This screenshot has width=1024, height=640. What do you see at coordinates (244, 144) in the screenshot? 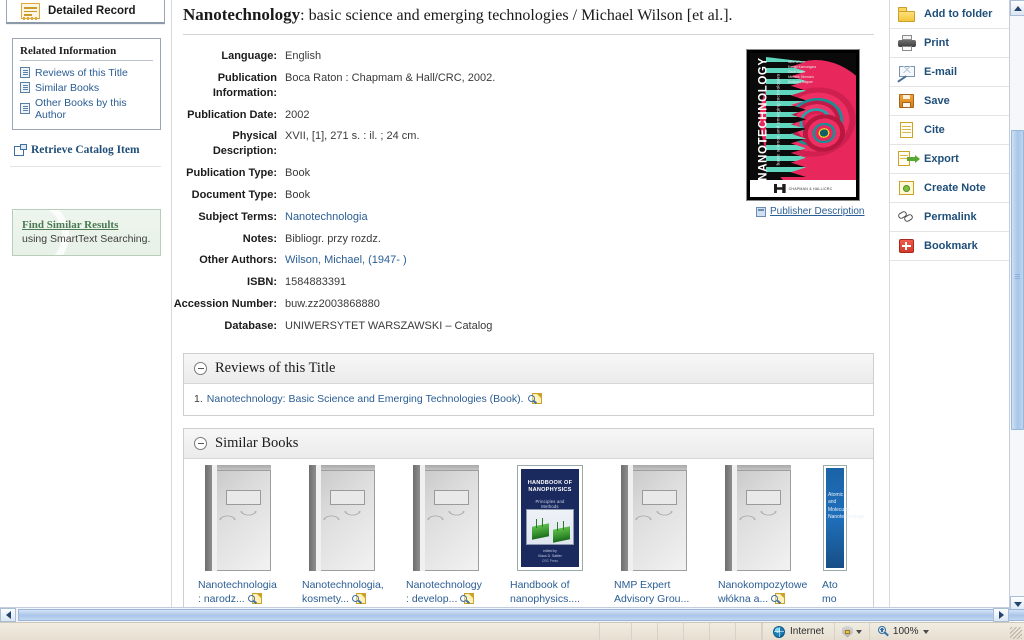
I see `field-label: Physical Description:` at bounding box center [244, 144].